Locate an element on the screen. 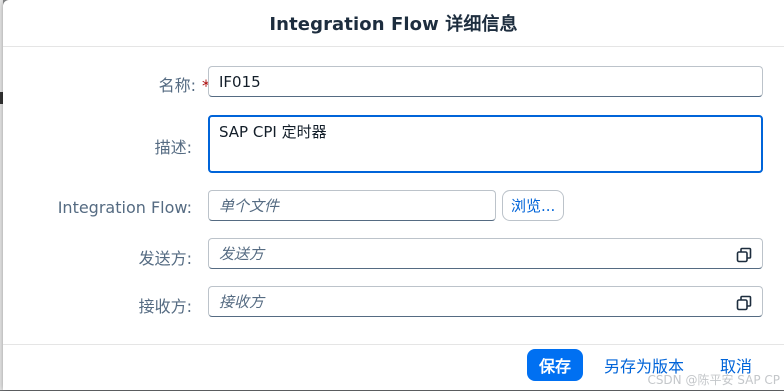 The image size is (784, 391). description-label: 描述: is located at coordinates (173, 147).